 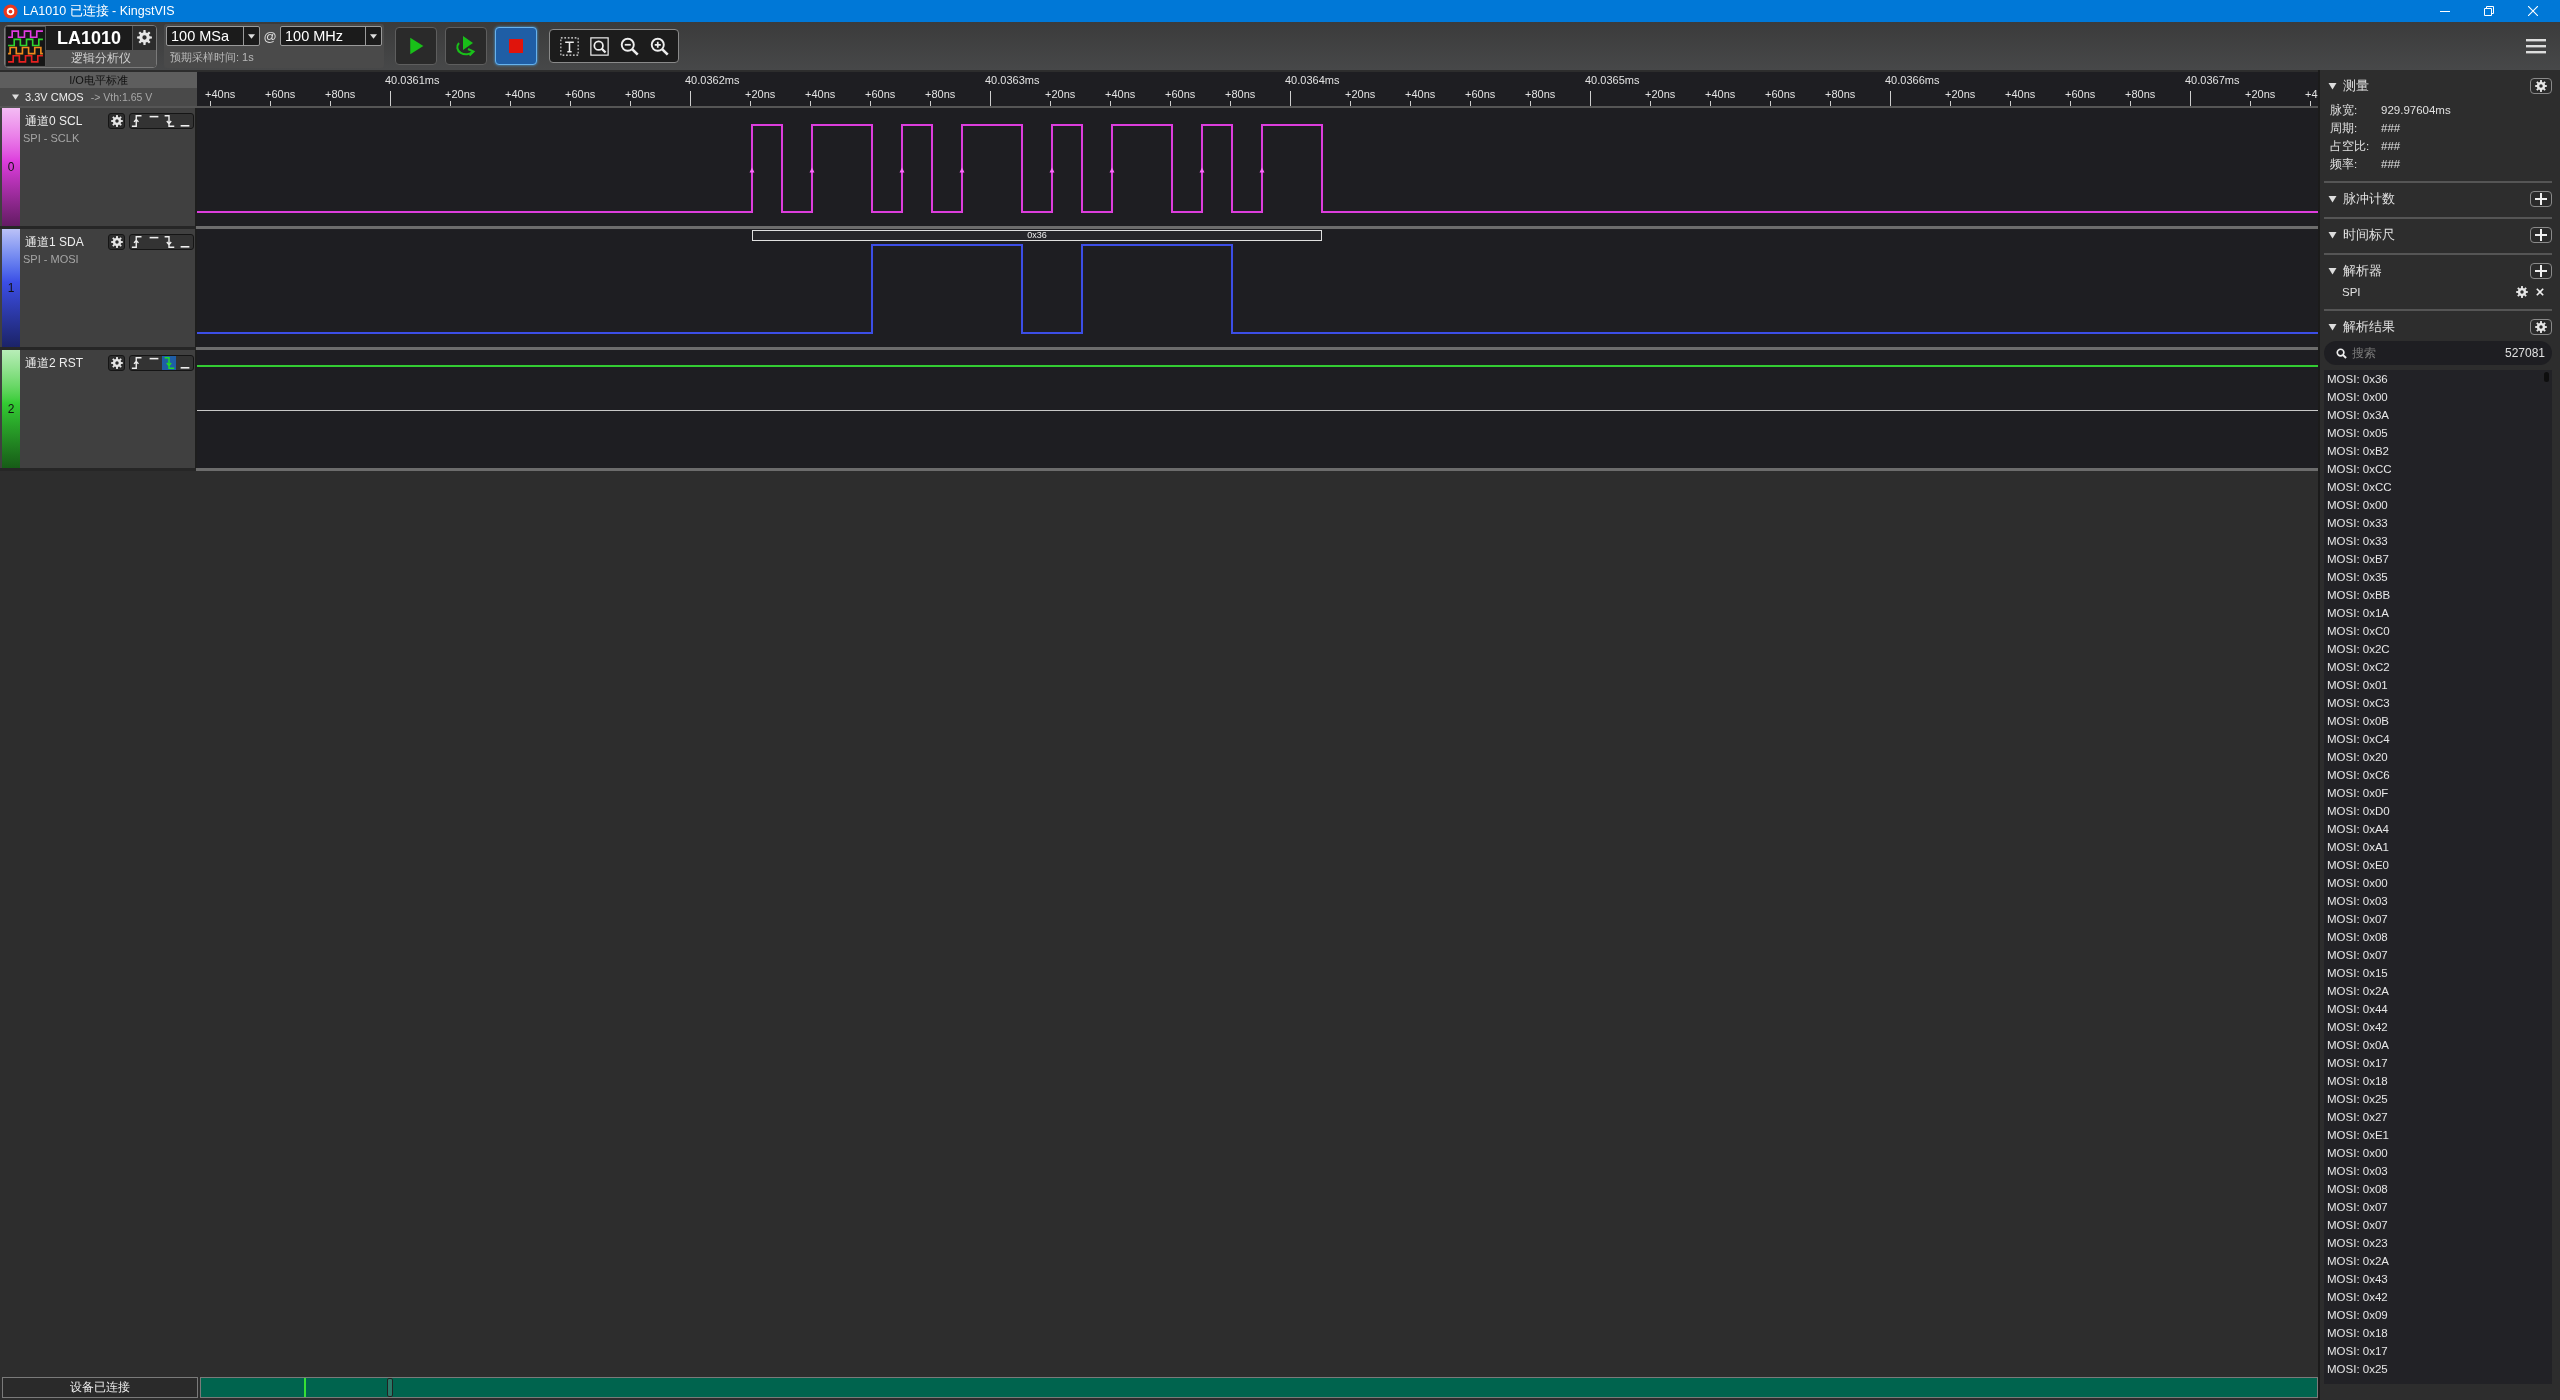 I want to click on zoom-fit-icon, so click(x=599, y=46).